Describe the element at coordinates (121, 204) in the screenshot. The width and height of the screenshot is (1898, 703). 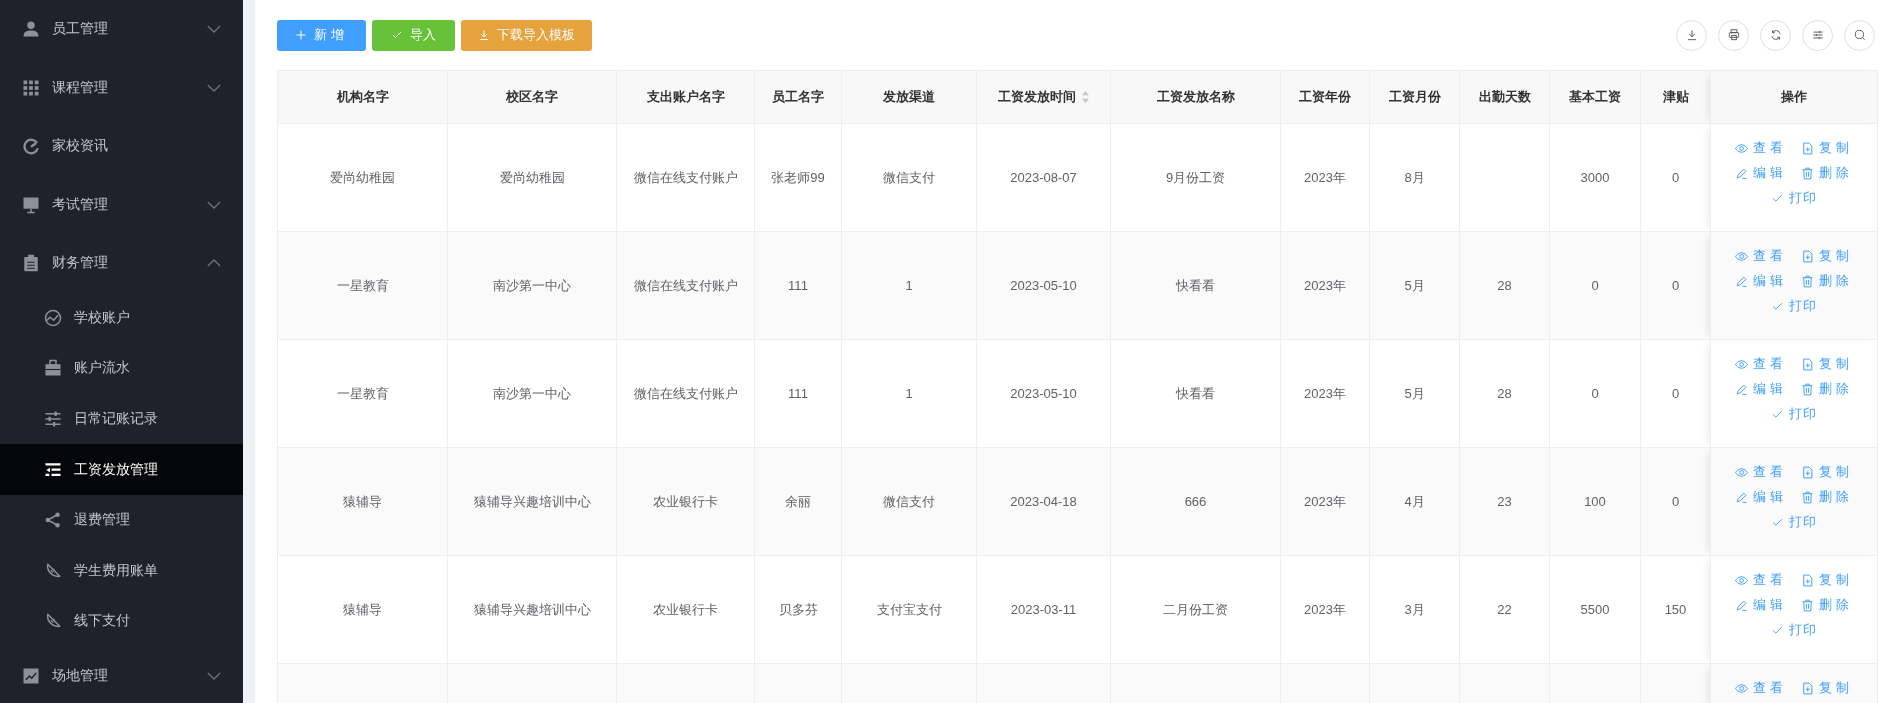
I see `menu-item: 考试管理` at that location.